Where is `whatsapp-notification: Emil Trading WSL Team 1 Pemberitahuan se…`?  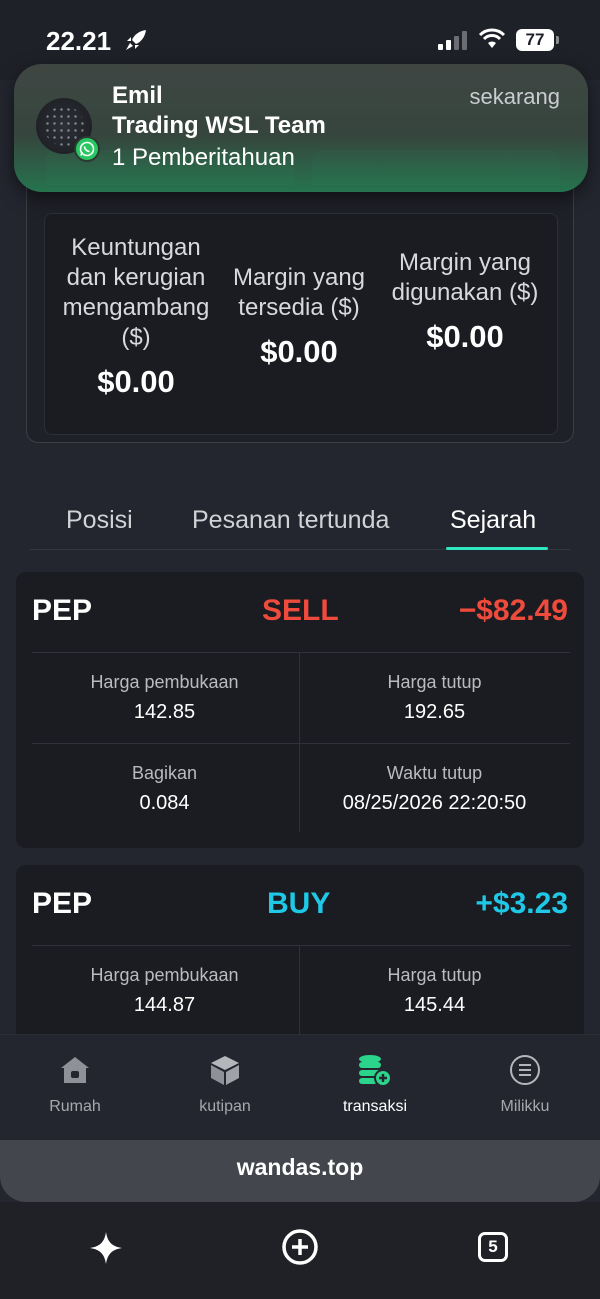
whatsapp-notification: Emil Trading WSL Team 1 Pemberitahuan se… is located at coordinates (301, 128).